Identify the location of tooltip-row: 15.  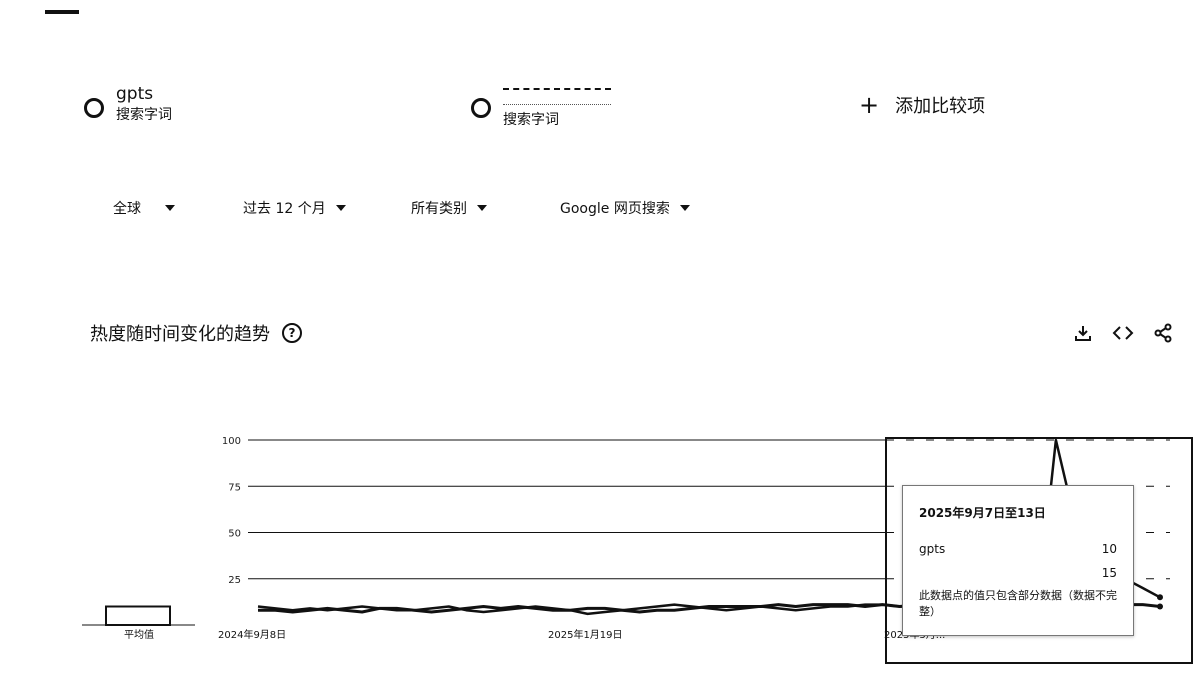
(1018, 573).